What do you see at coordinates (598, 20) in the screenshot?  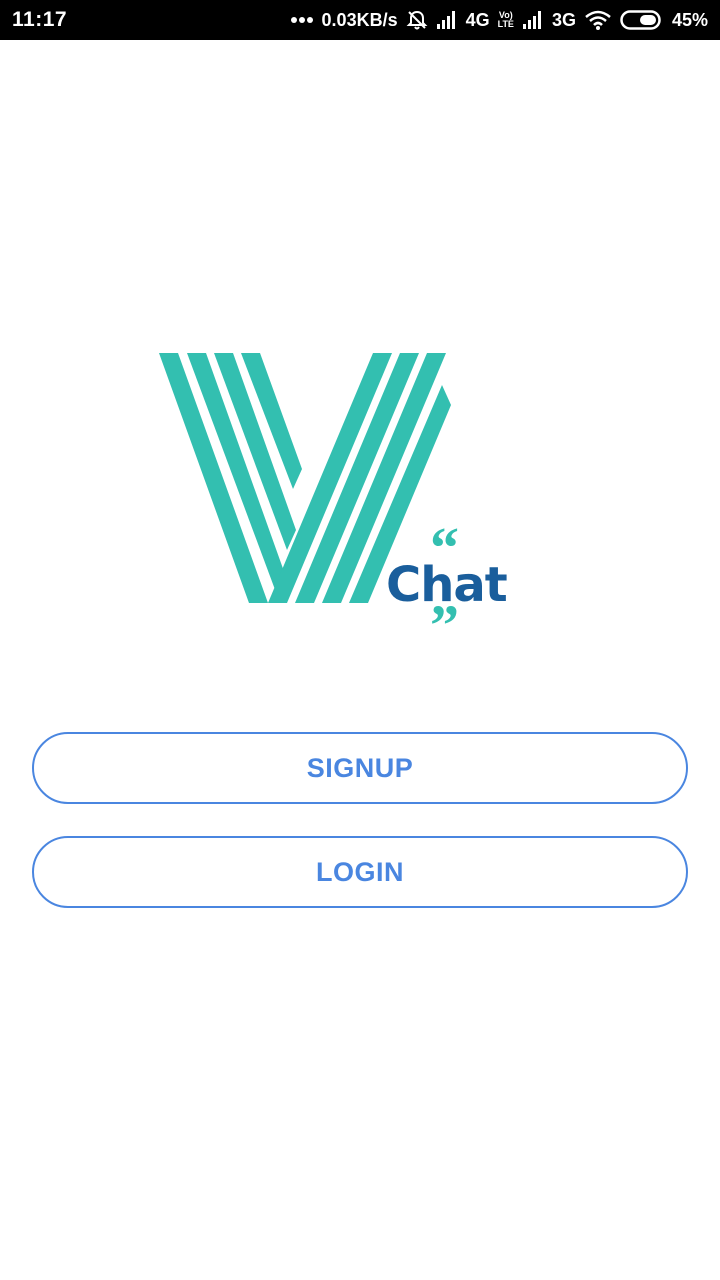 I see `wifi-icon` at bounding box center [598, 20].